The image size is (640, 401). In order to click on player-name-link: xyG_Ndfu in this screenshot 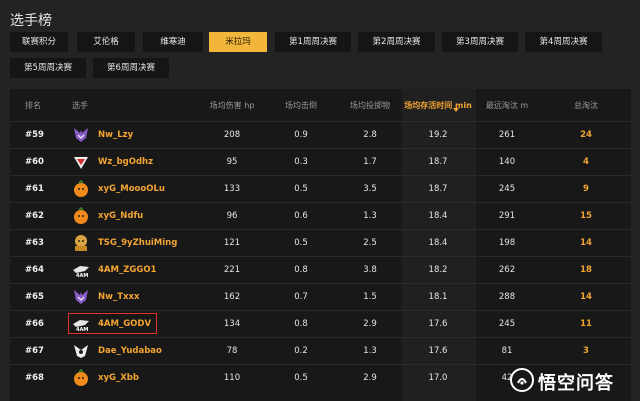, I will do `click(120, 216)`.